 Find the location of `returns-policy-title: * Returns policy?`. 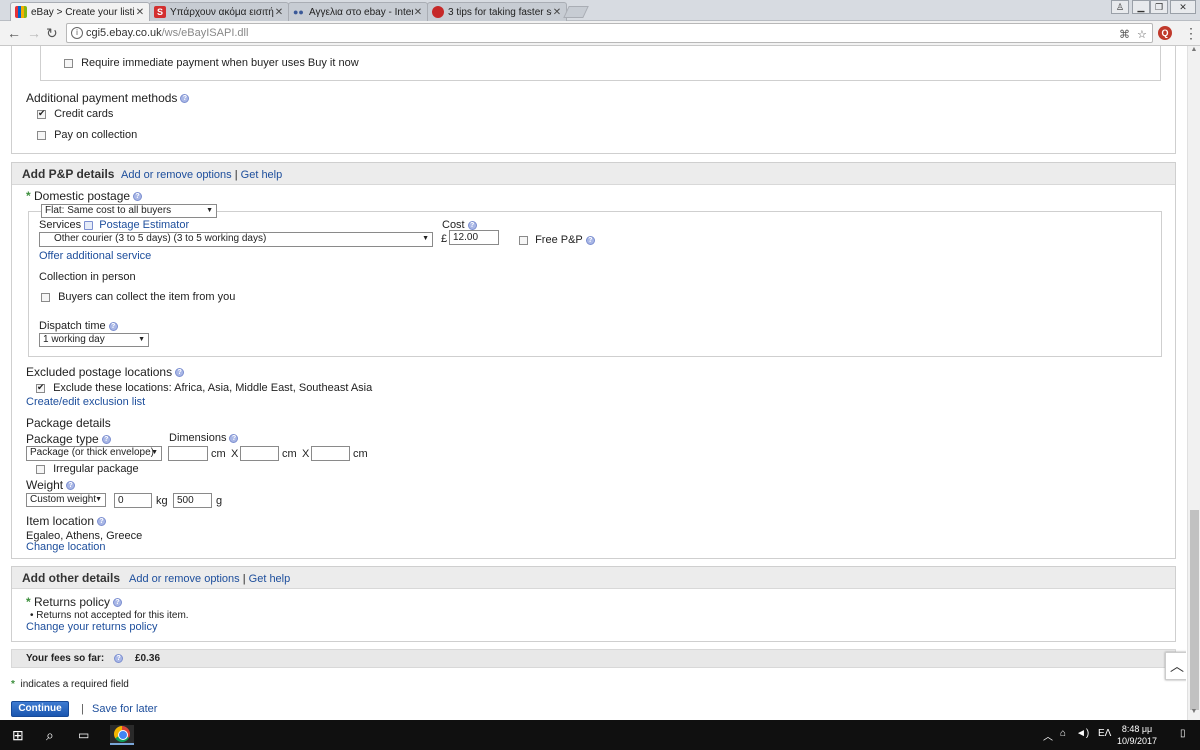

returns-policy-title: * Returns policy? is located at coordinates (74, 602).